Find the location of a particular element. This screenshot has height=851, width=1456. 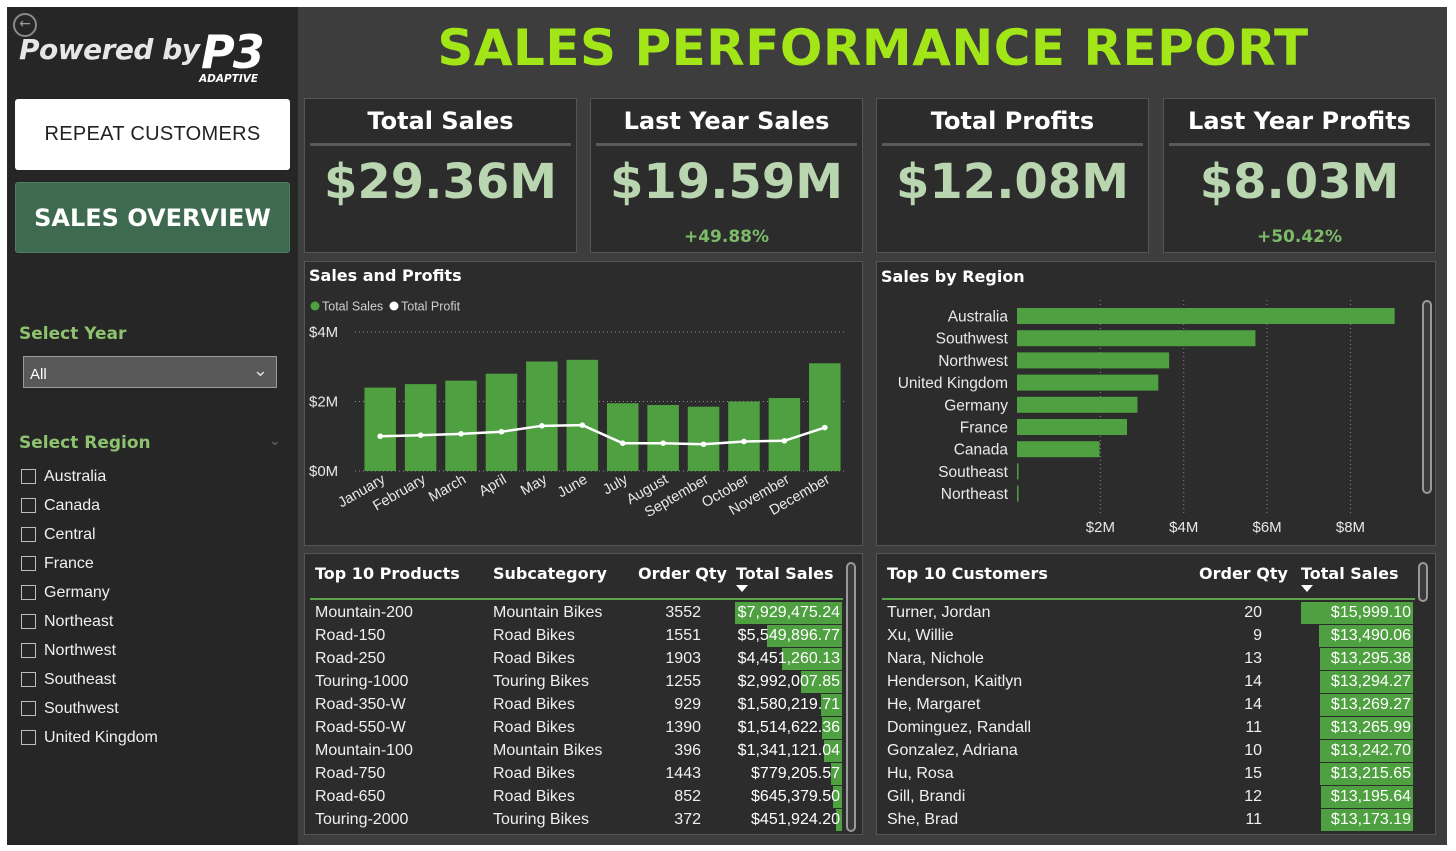

table-row: Road-150 Road Bikes 1551 $5,549,896.77 is located at coordinates (577, 636).